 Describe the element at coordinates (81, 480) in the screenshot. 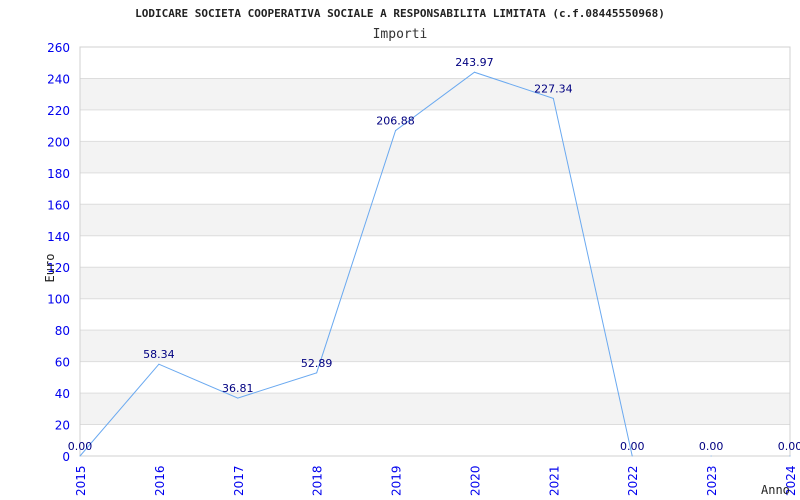

I see `x-tick-label: 2015` at that location.